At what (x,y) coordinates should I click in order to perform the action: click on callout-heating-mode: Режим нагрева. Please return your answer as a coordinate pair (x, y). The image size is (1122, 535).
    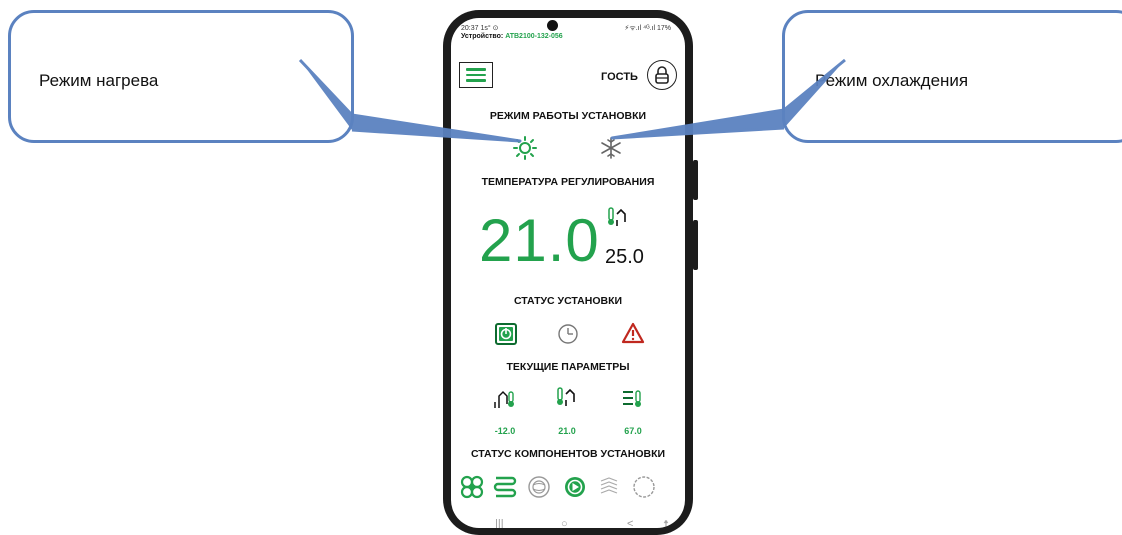
    Looking at the image, I should click on (181, 76).